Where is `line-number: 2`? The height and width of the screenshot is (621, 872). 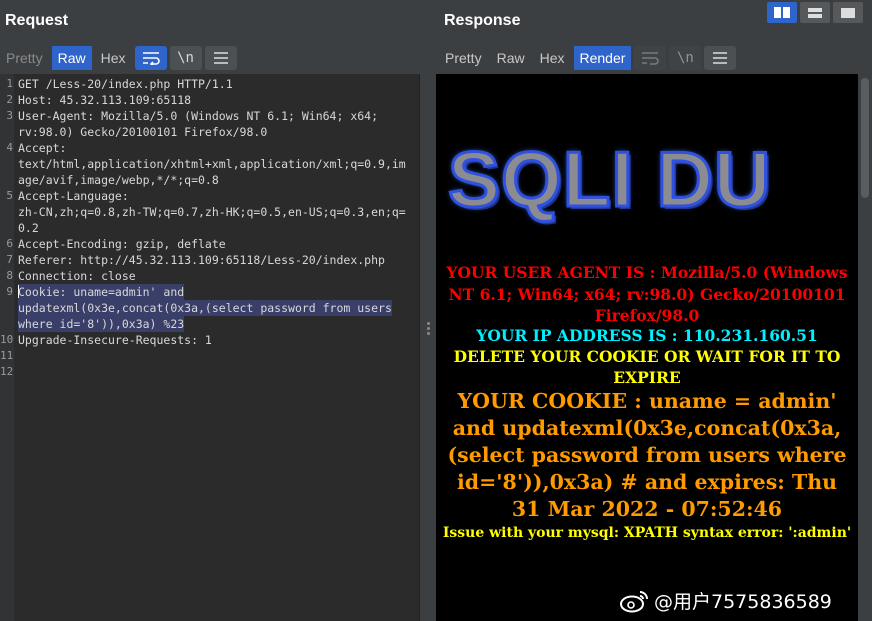 line-number: 2 is located at coordinates (9, 99).